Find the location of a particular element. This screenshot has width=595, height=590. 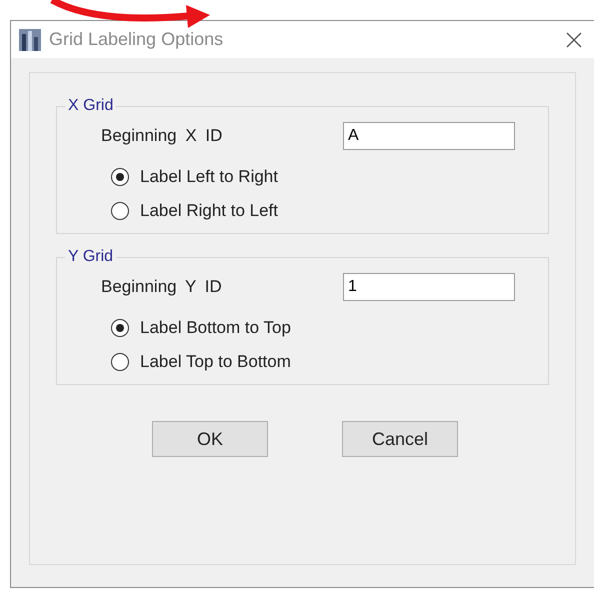

app-icon is located at coordinates (30, 39).